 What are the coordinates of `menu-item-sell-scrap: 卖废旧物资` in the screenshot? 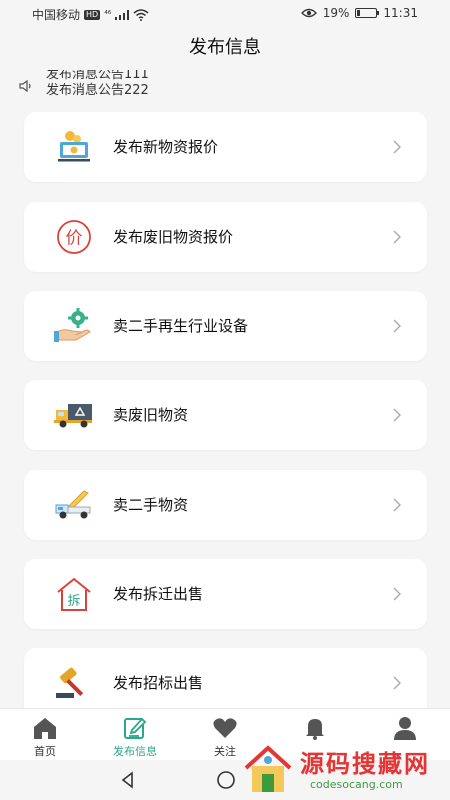 It's located at (225, 415).